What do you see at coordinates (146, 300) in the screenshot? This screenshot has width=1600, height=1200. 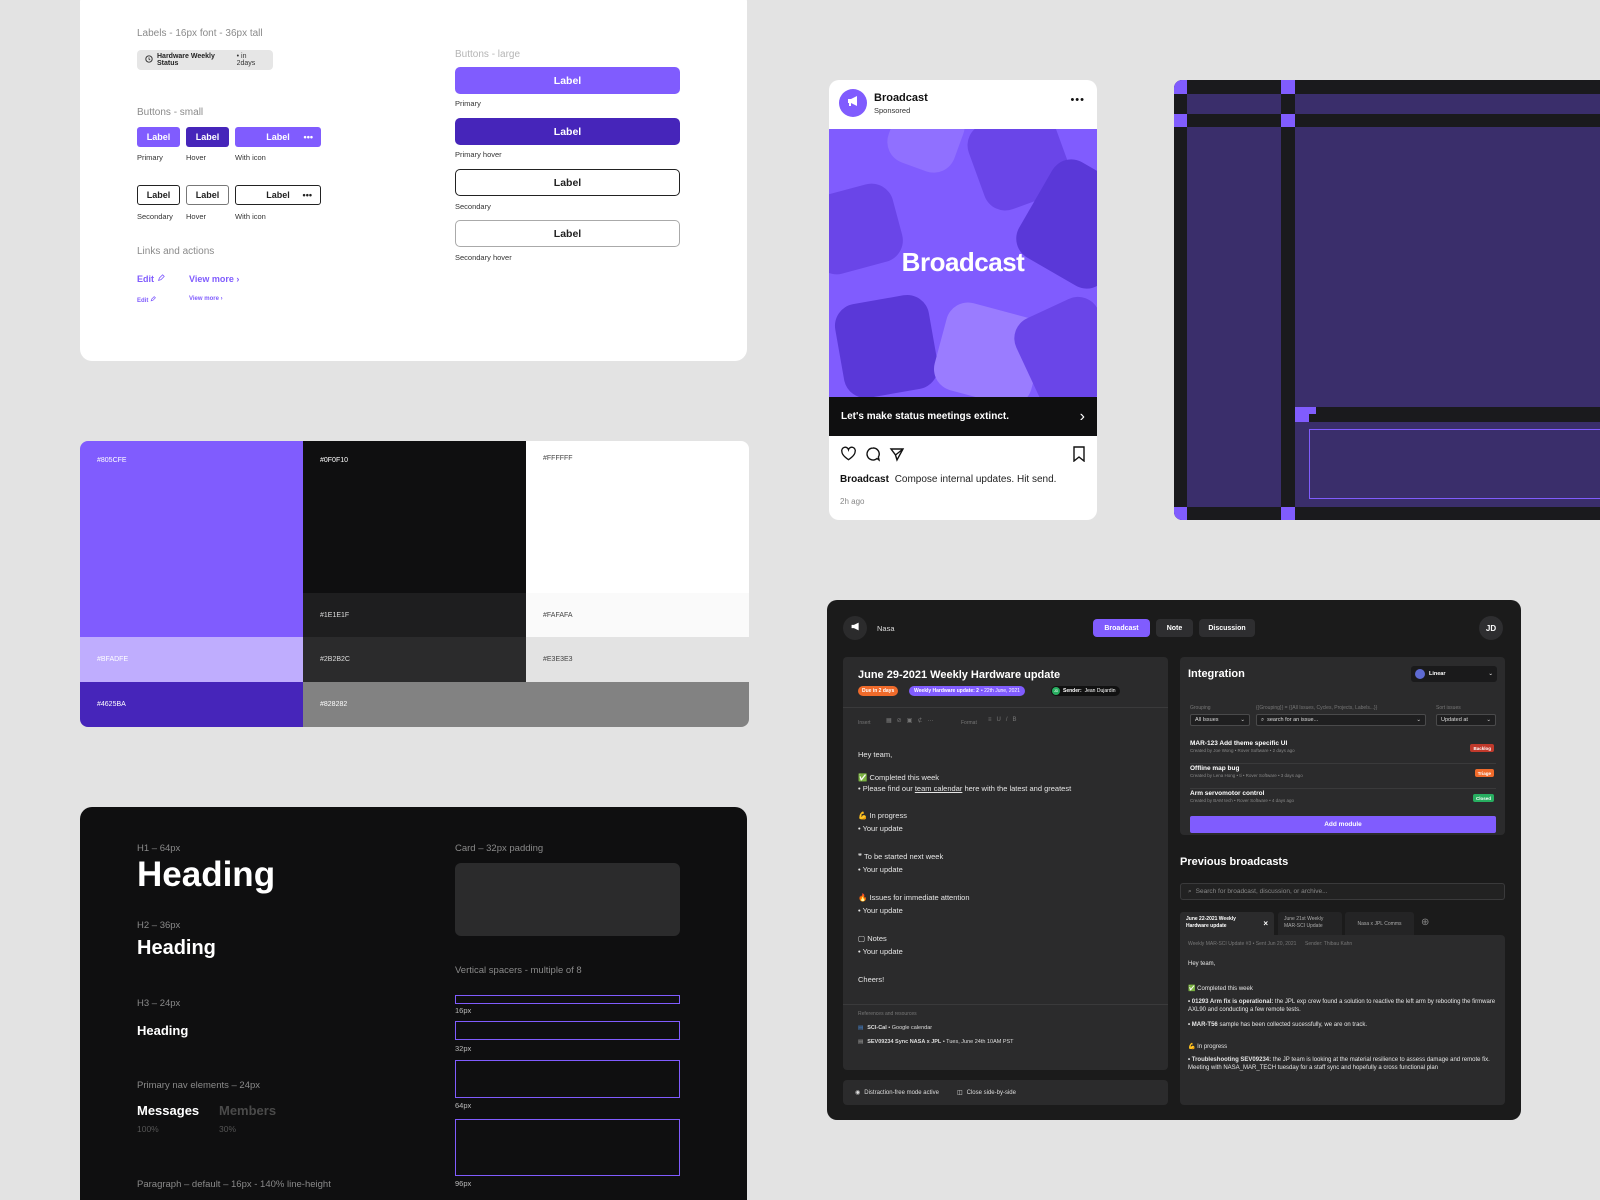 I see `edit-link-small: Edit` at bounding box center [146, 300].